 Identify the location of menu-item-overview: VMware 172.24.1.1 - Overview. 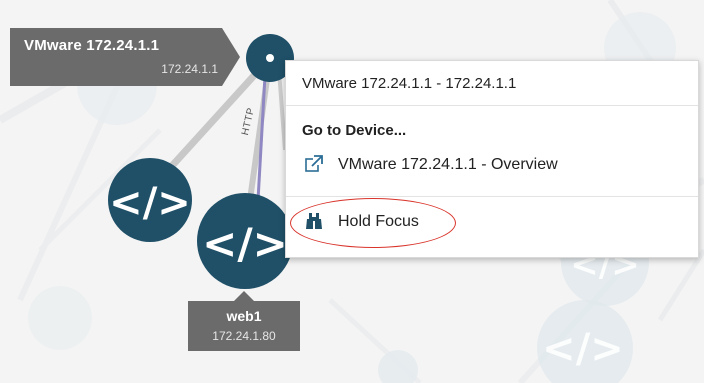
(492, 165).